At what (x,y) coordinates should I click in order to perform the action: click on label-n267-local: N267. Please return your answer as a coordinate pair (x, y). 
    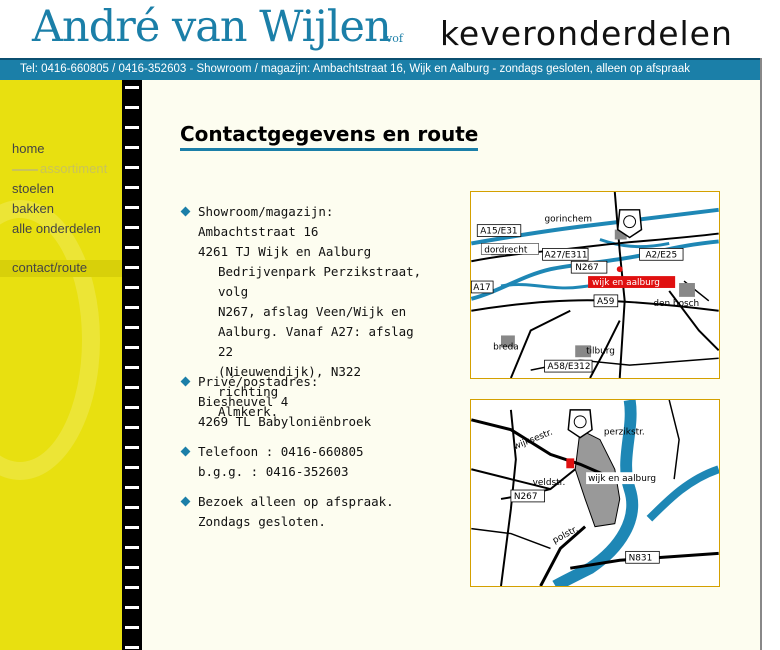
    Looking at the image, I should click on (526, 497).